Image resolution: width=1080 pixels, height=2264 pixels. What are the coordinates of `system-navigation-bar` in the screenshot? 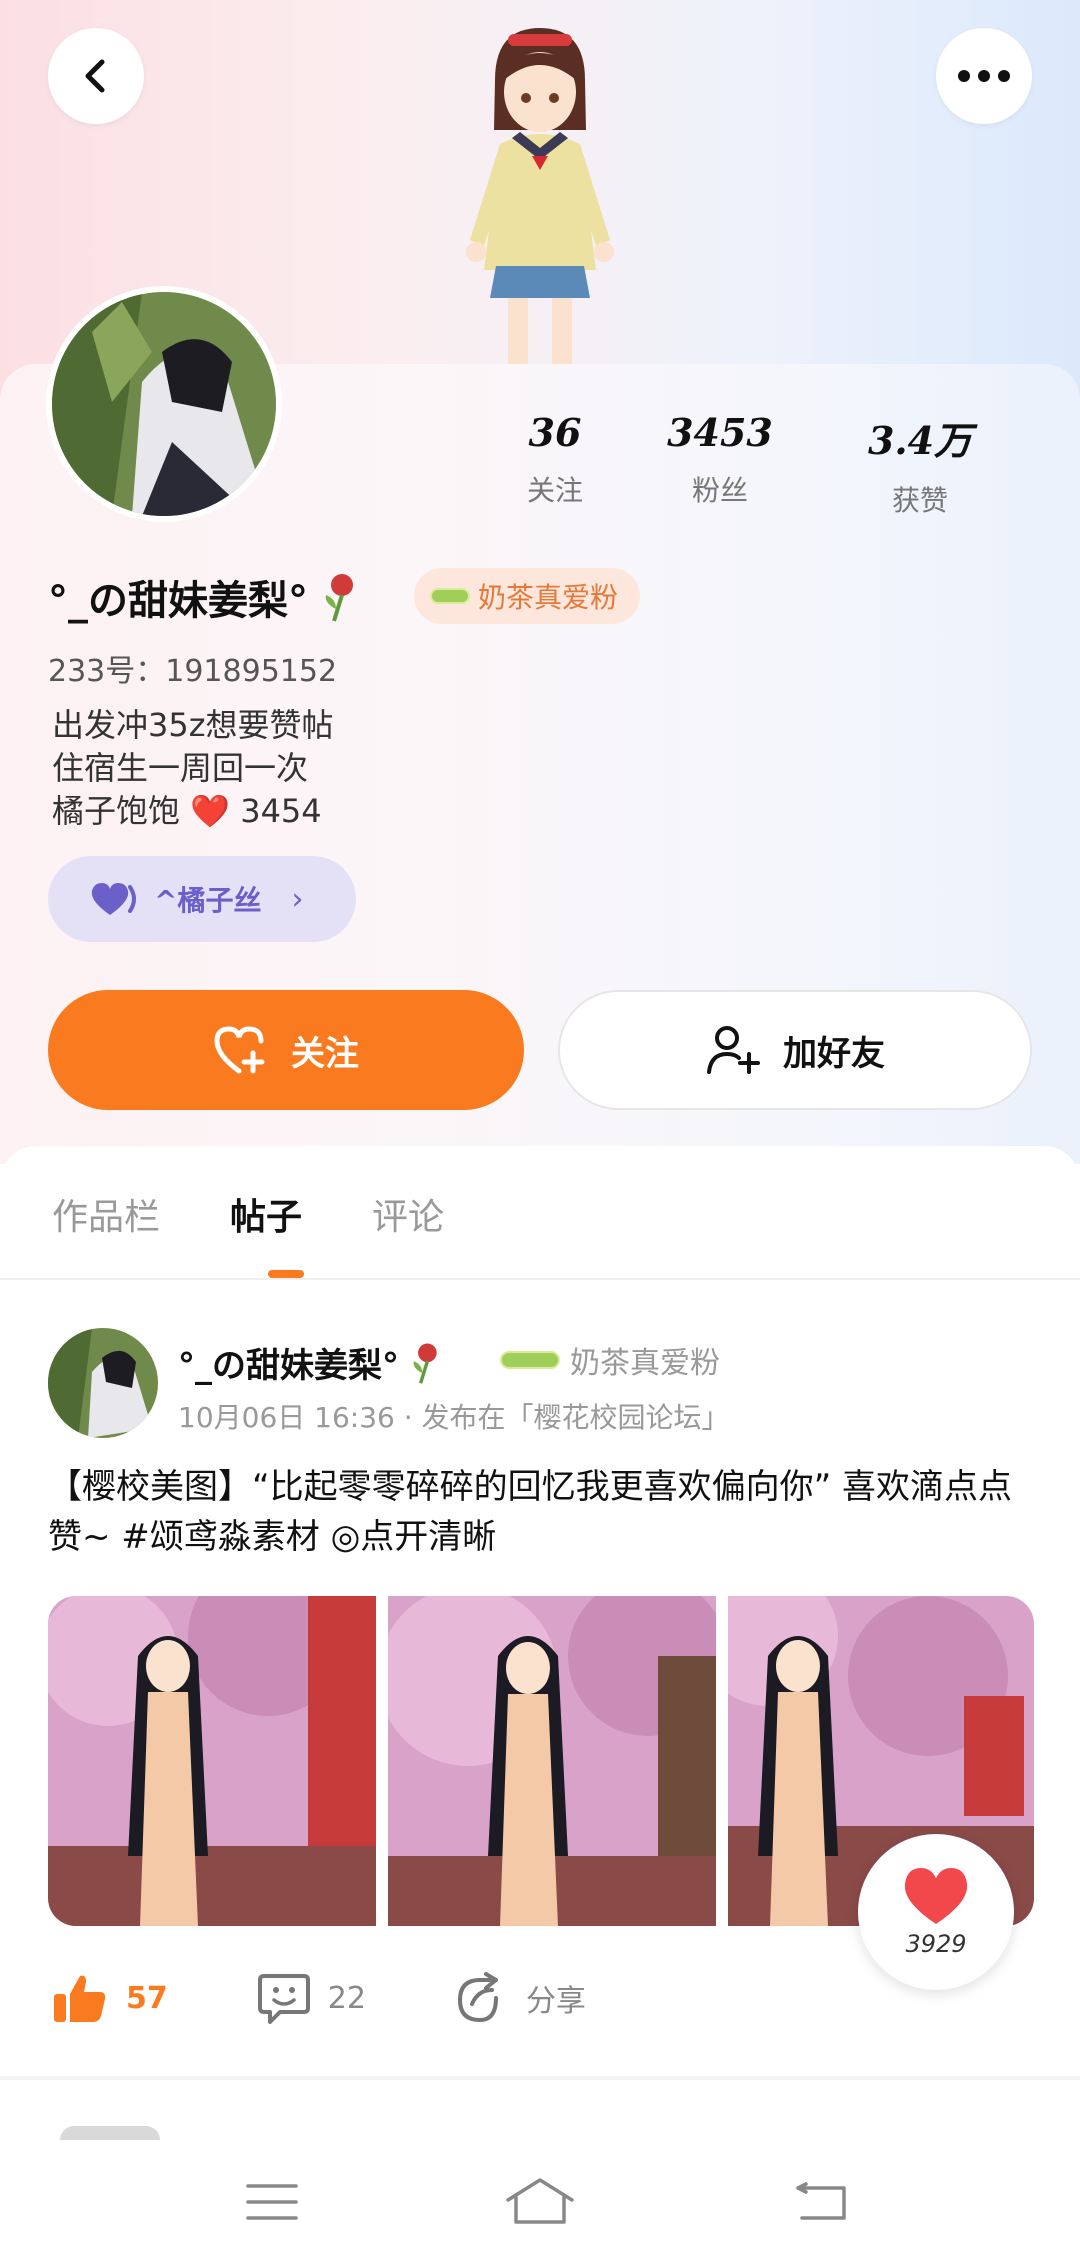 It's located at (540, 2202).